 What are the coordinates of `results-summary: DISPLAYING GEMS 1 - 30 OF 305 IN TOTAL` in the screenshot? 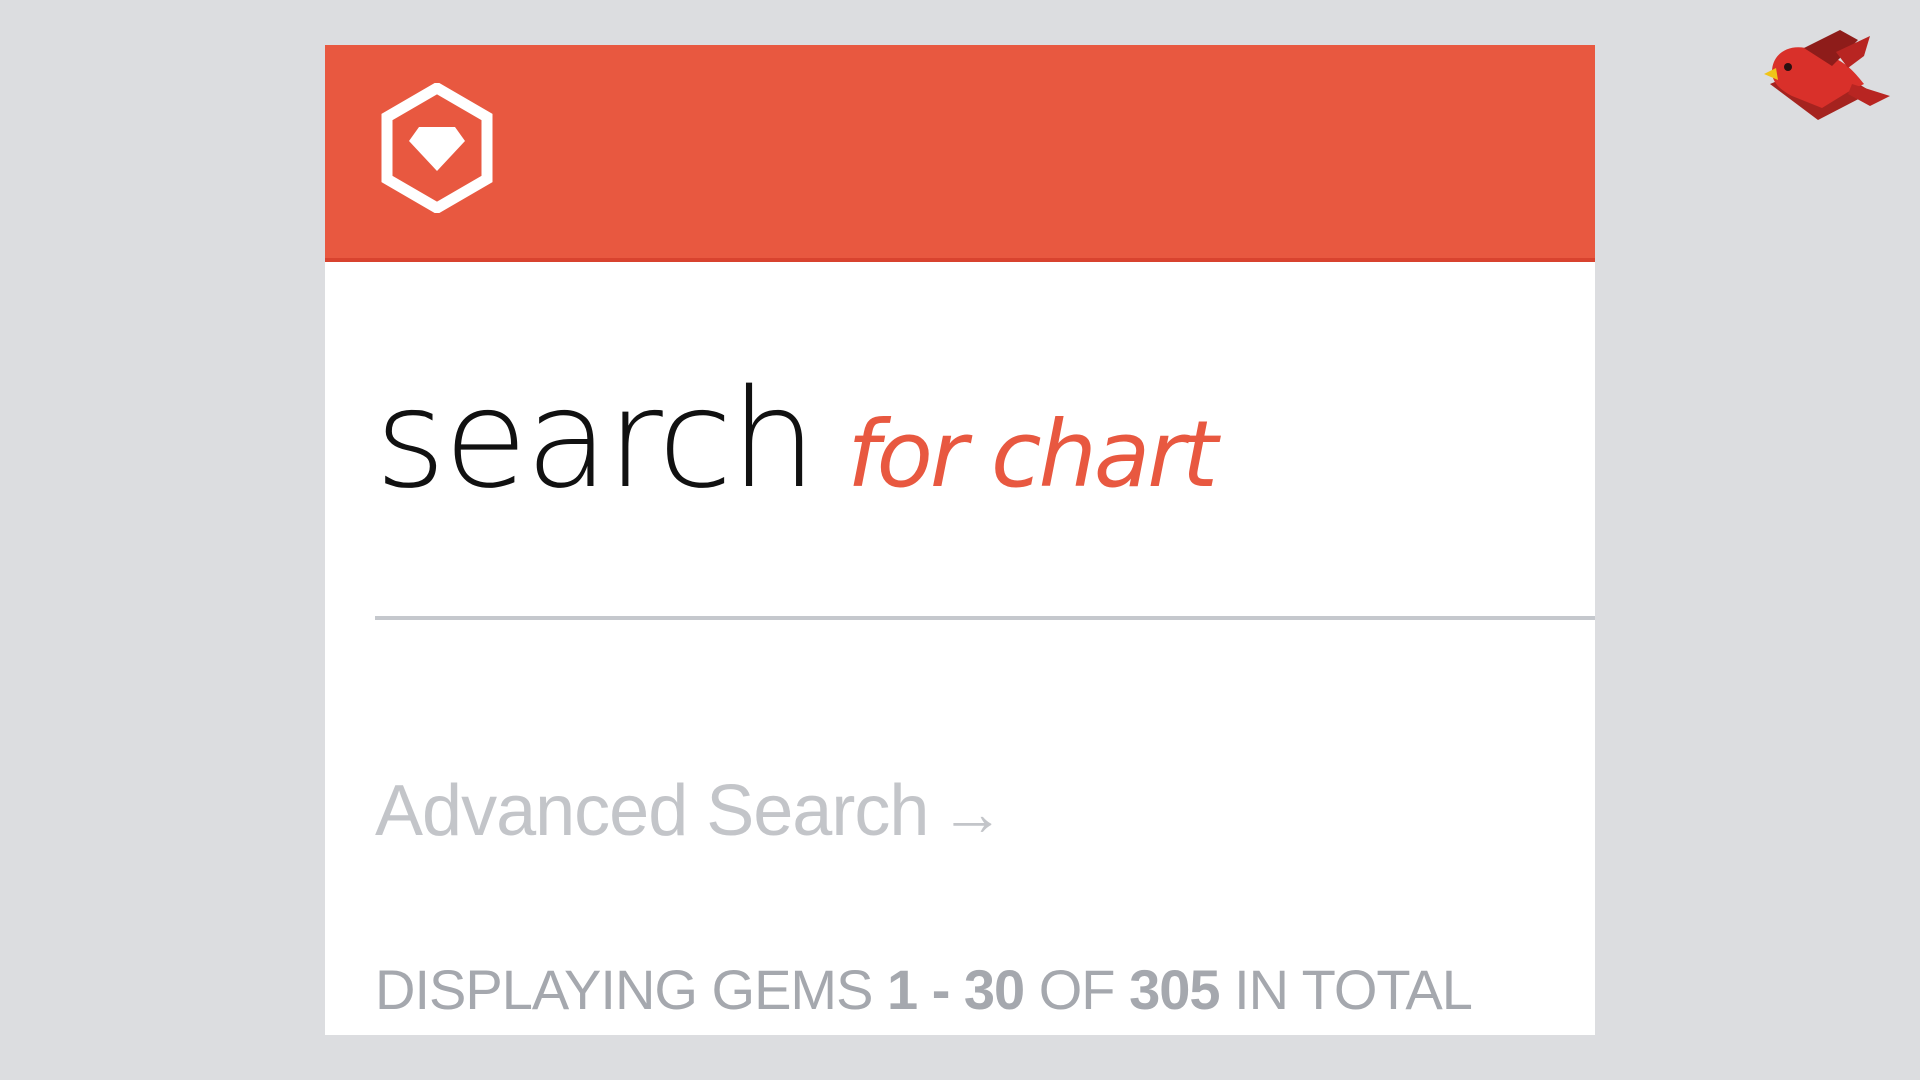 It's located at (924, 989).